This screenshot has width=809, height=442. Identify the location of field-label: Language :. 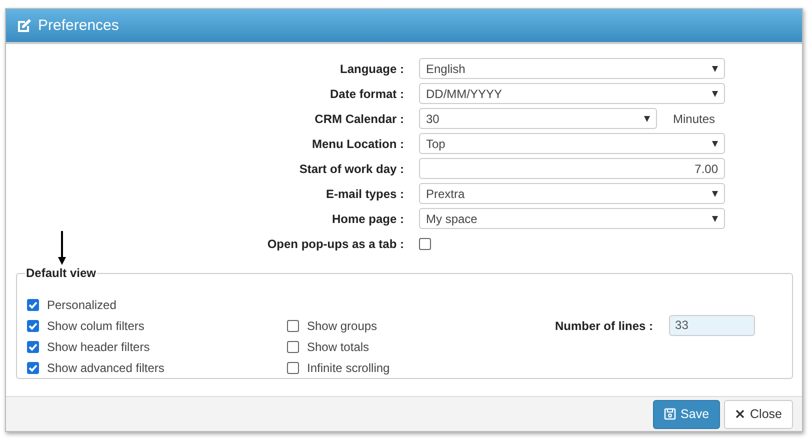
(371, 69).